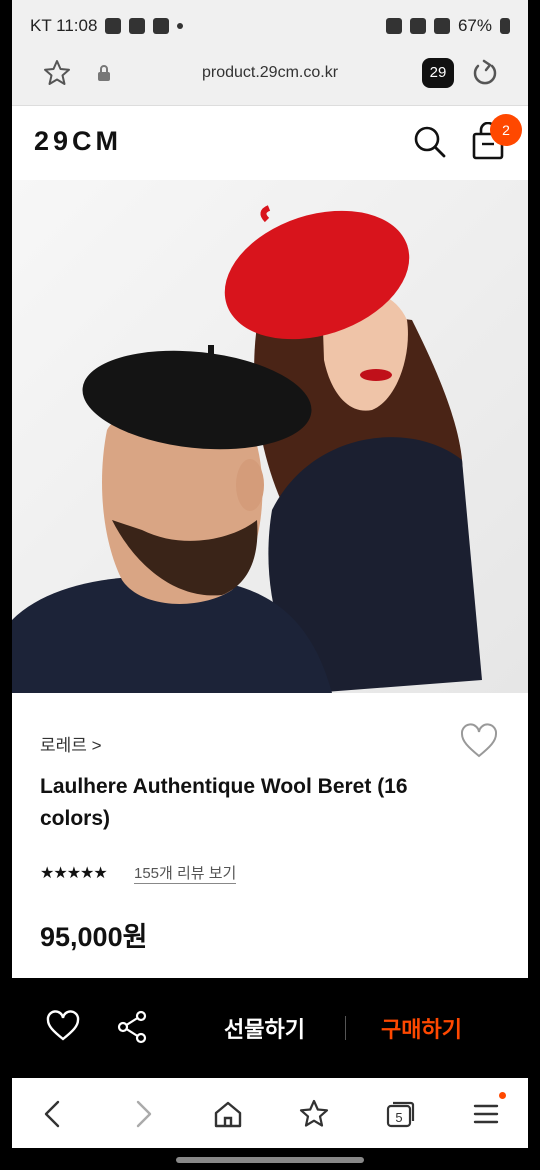 Image resolution: width=540 pixels, height=1170 pixels. I want to click on back-icon, so click(54, 1114).